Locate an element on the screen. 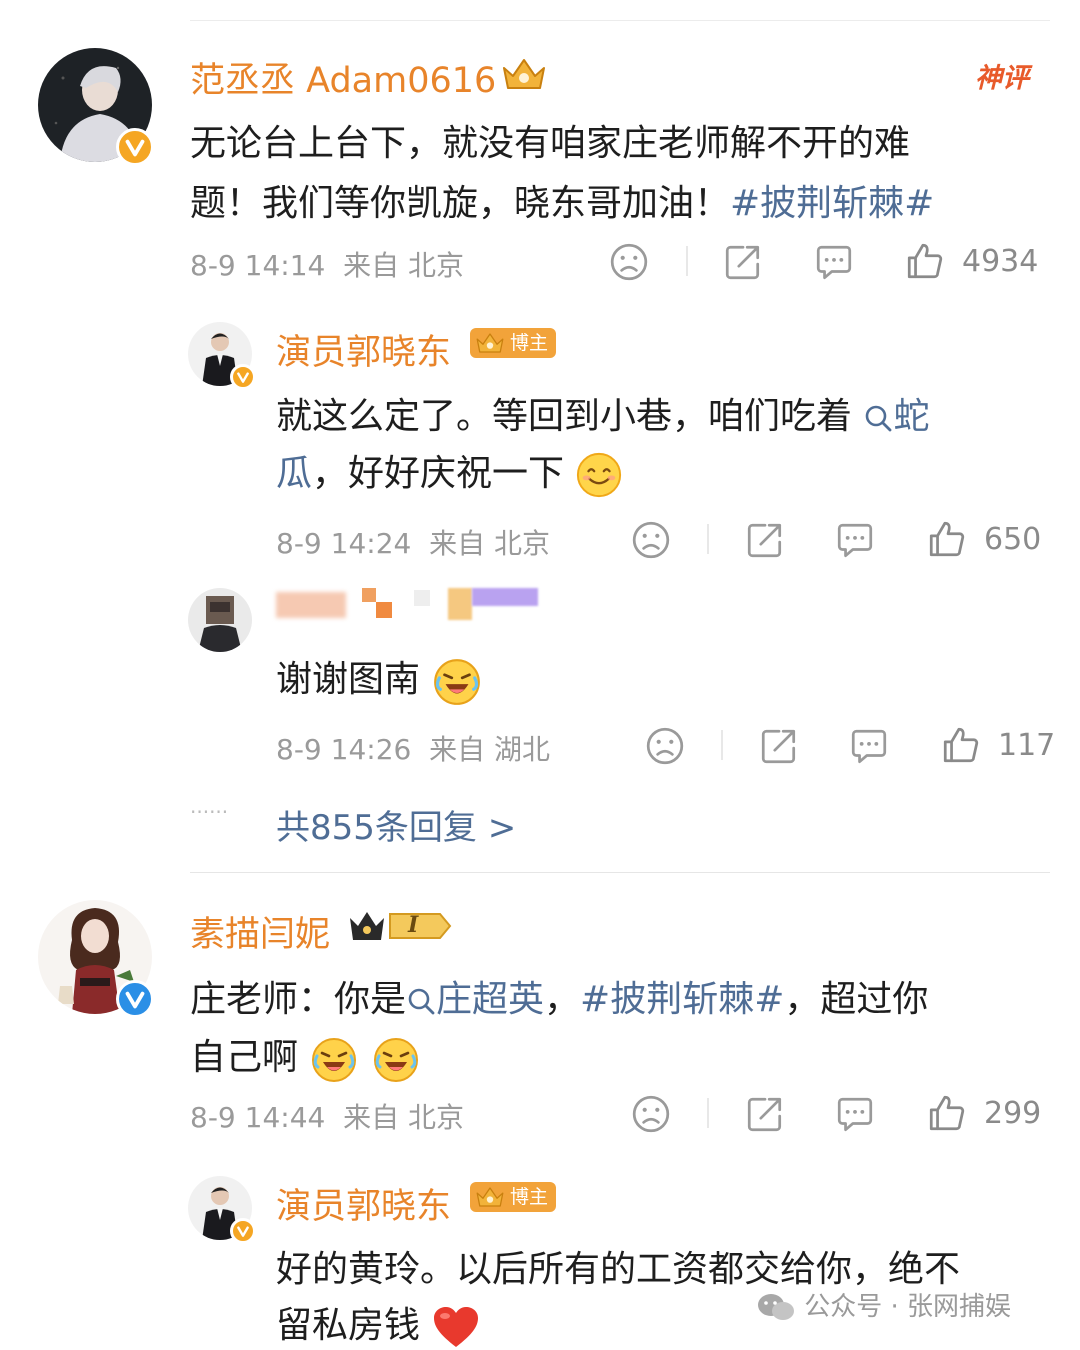 Image resolution: width=1080 pixels, height=1350 pixels. member-level-text: I is located at coordinates (413, 925).